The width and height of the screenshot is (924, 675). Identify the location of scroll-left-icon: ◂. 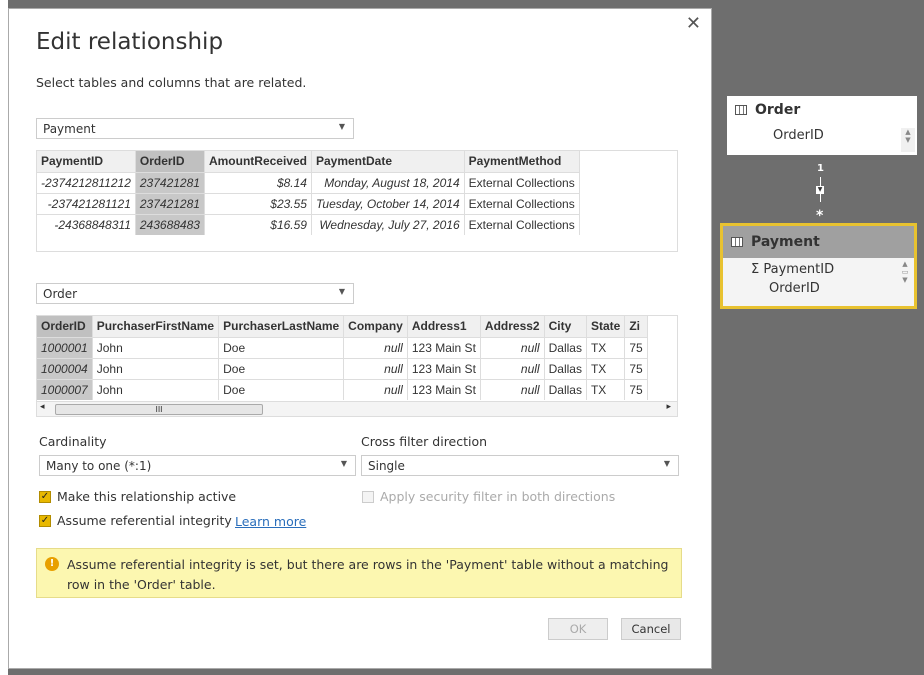
(42, 407).